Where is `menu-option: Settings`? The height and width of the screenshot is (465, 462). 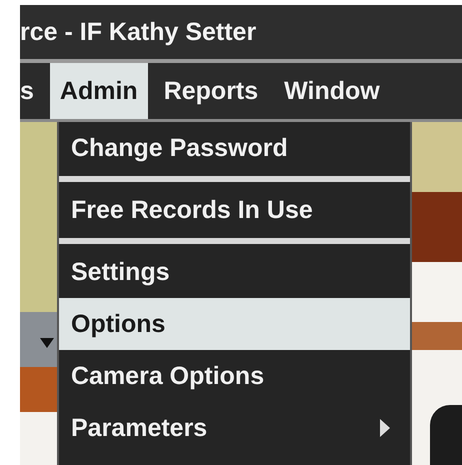
menu-option: Settings is located at coordinates (234, 272).